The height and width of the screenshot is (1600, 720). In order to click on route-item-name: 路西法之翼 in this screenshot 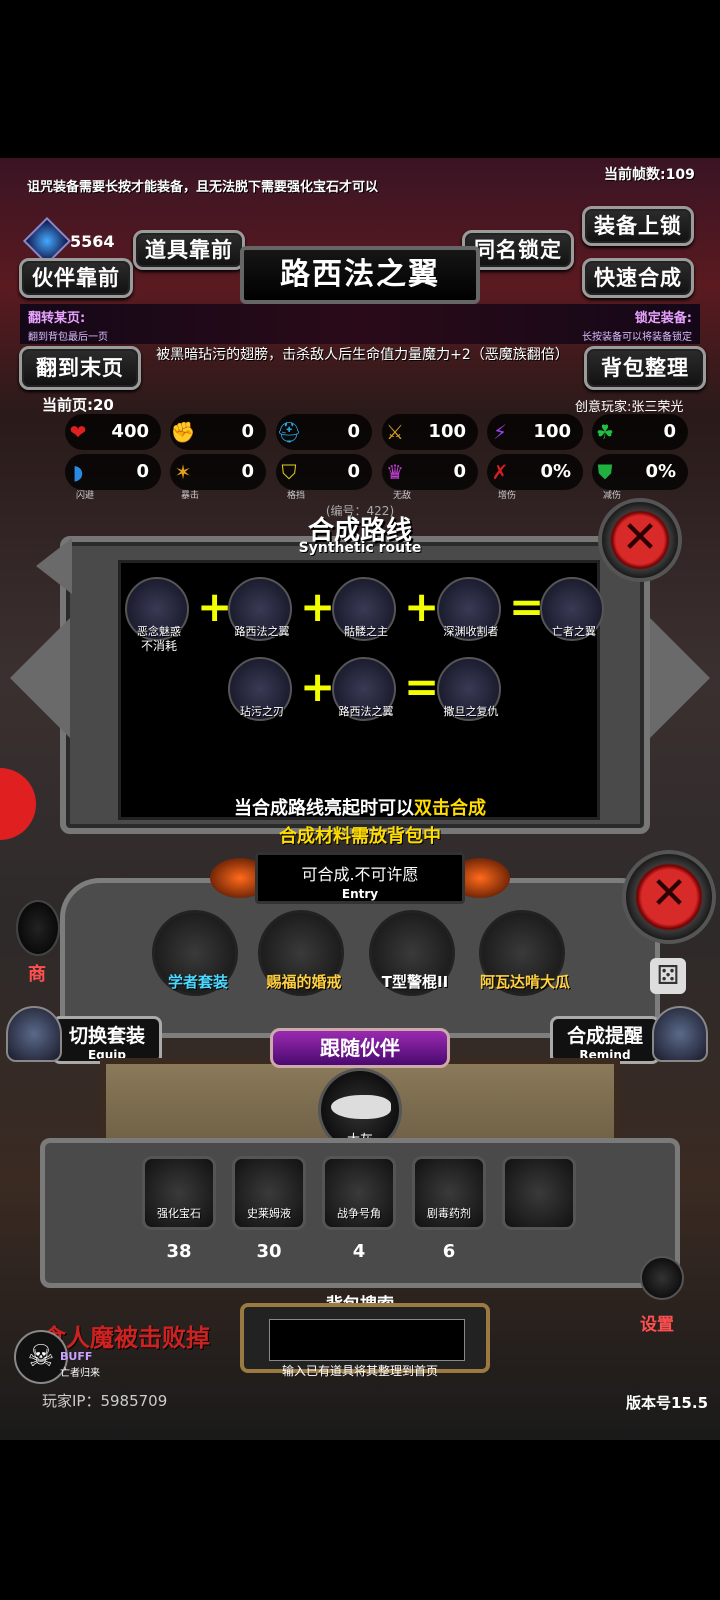, I will do `click(366, 711)`.